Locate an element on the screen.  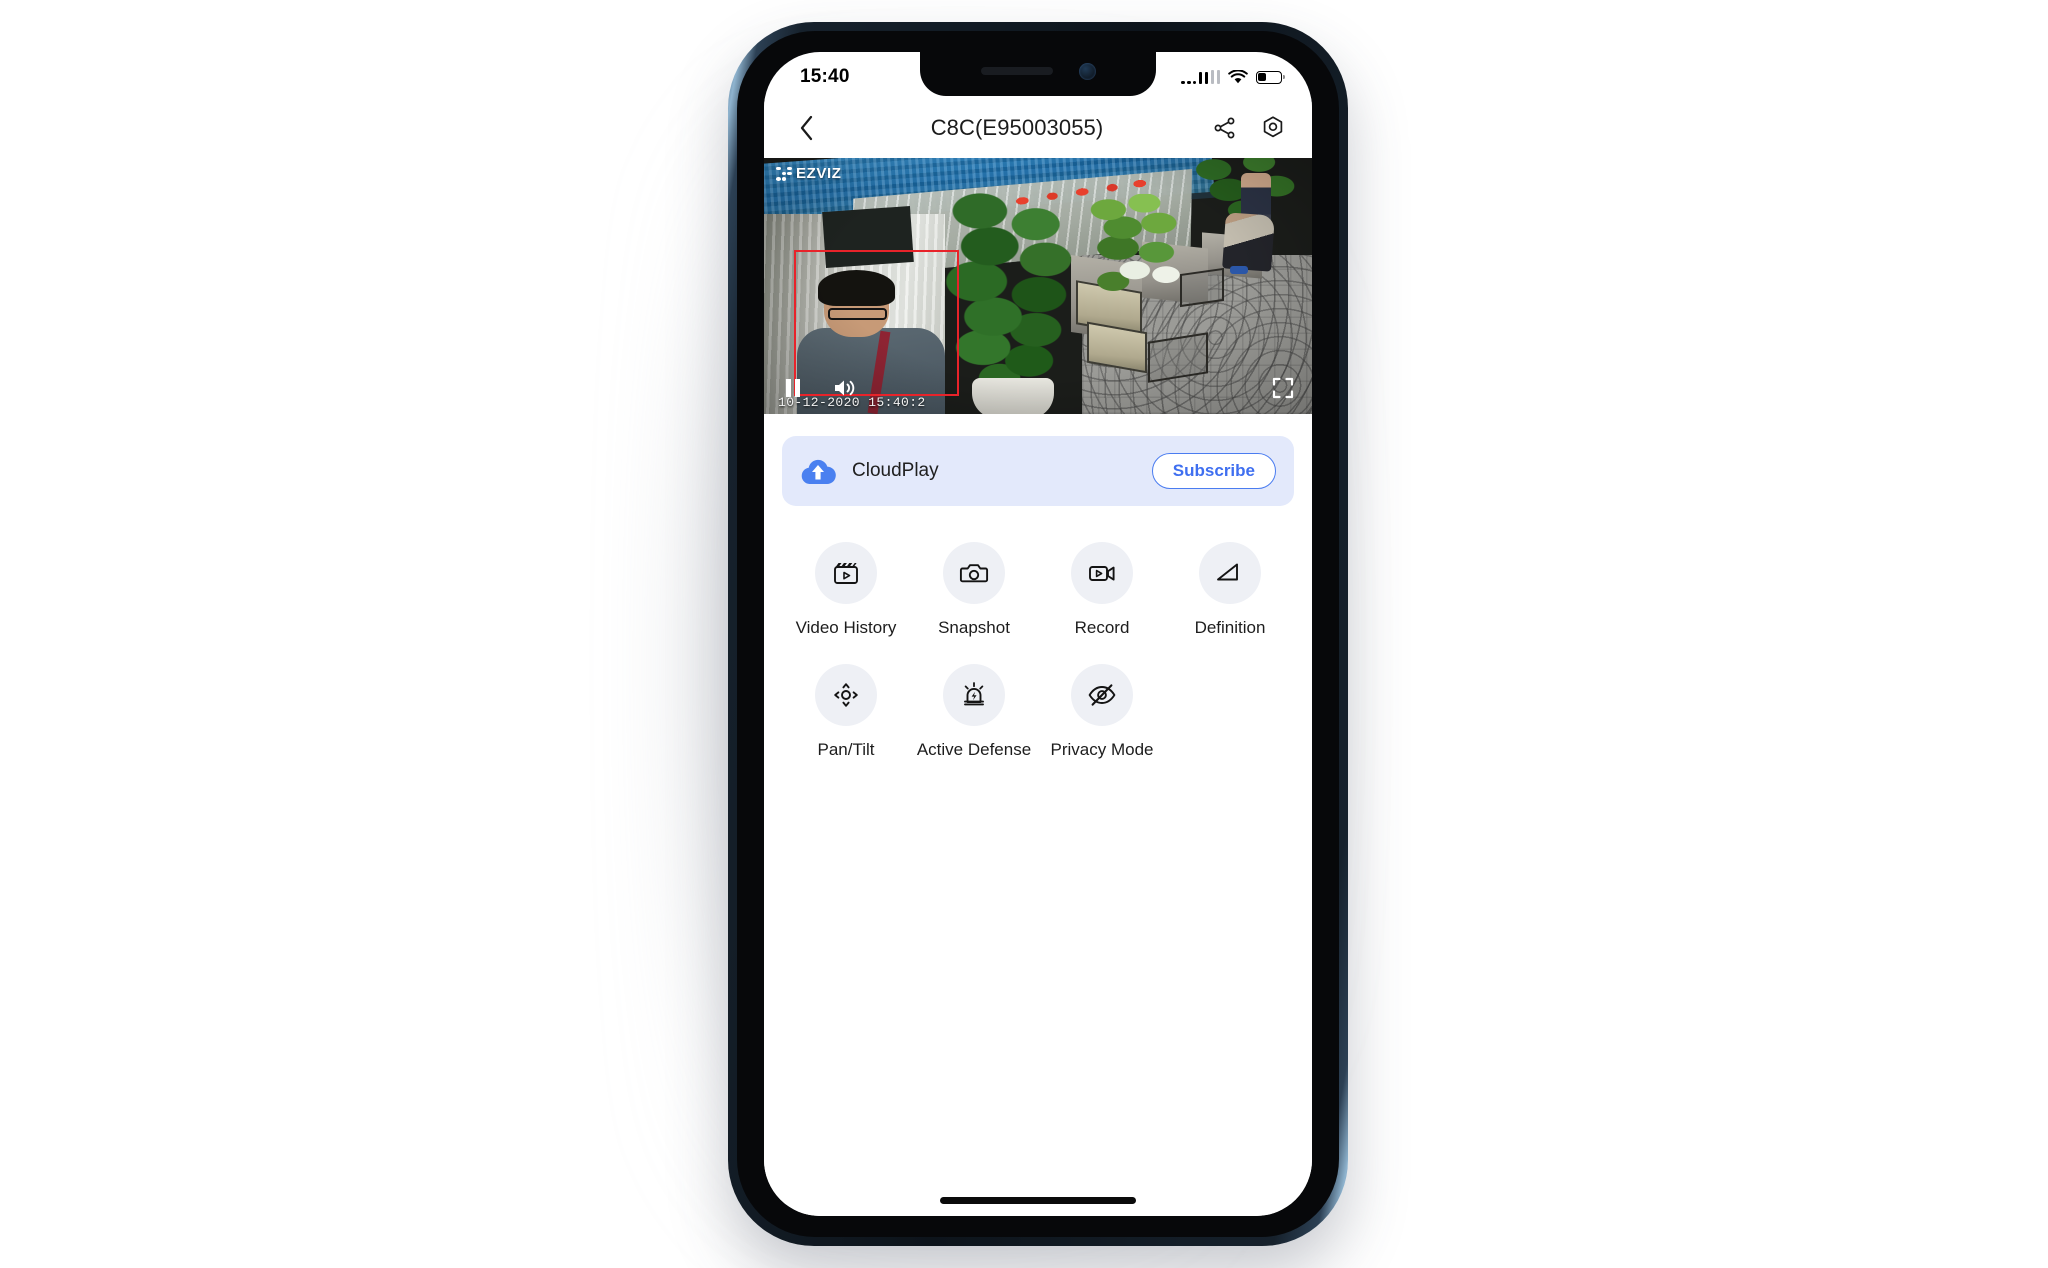
cellular-signal-icon is located at coordinates (1200, 77).